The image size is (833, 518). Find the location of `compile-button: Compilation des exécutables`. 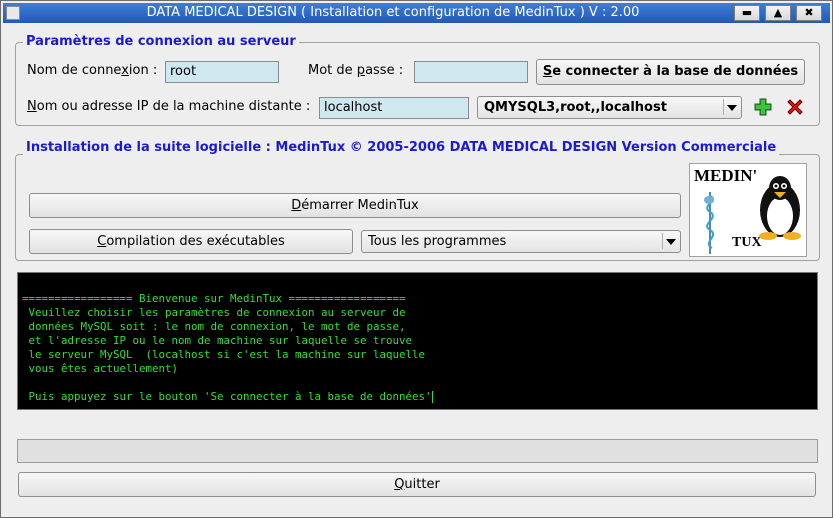

compile-button: Compilation des exécutables is located at coordinates (191, 241).